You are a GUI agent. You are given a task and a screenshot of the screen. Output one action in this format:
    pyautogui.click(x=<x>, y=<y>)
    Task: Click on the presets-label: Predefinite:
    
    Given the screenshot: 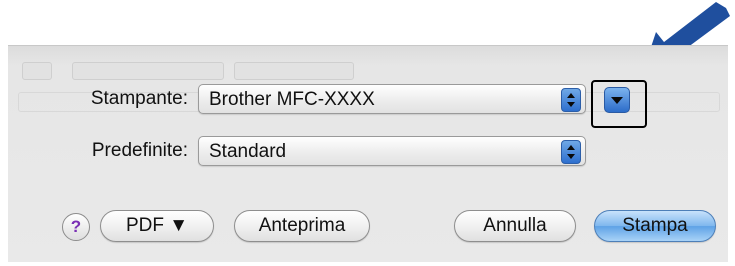 What is the action you would take?
    pyautogui.click(x=139, y=150)
    